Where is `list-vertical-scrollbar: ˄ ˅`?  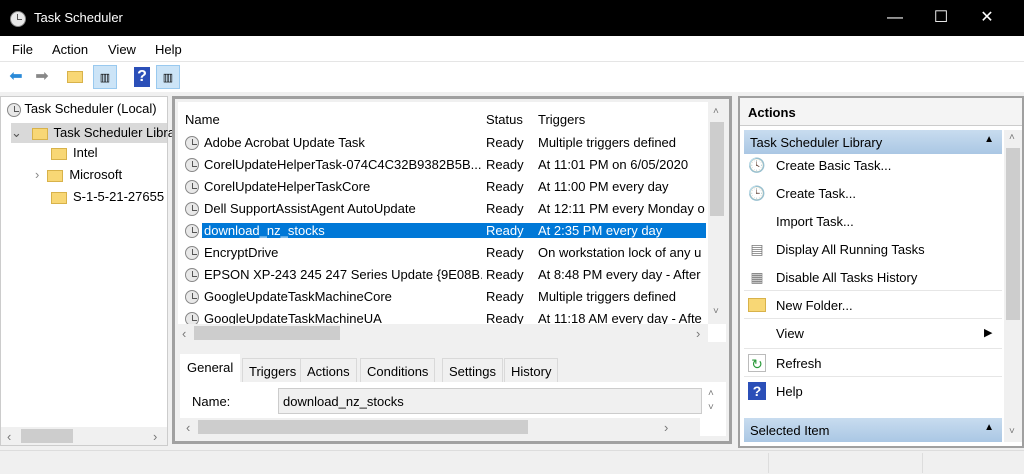 list-vertical-scrollbar: ˄ ˅ is located at coordinates (717, 213).